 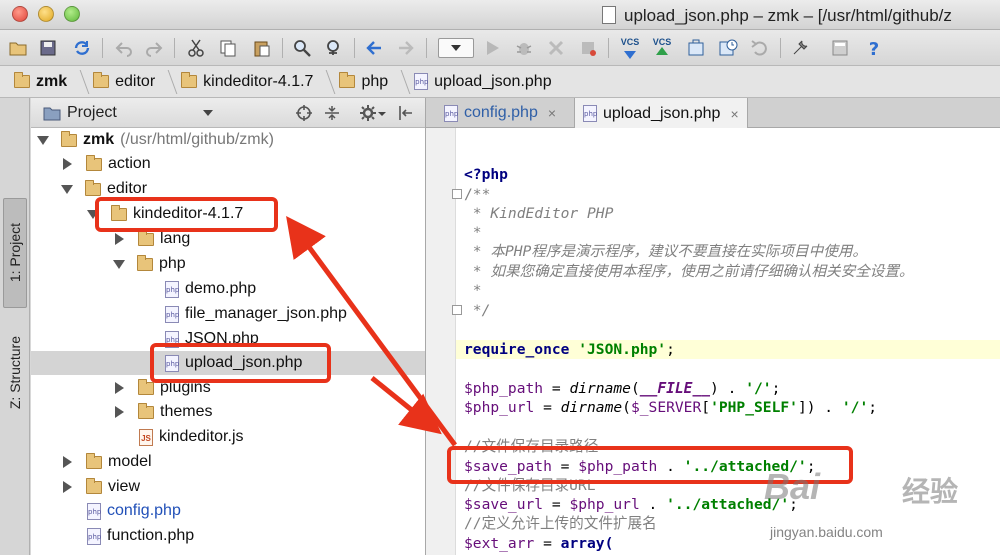 What do you see at coordinates (228, 487) in the screenshot?
I see `tree-item-view: view` at bounding box center [228, 487].